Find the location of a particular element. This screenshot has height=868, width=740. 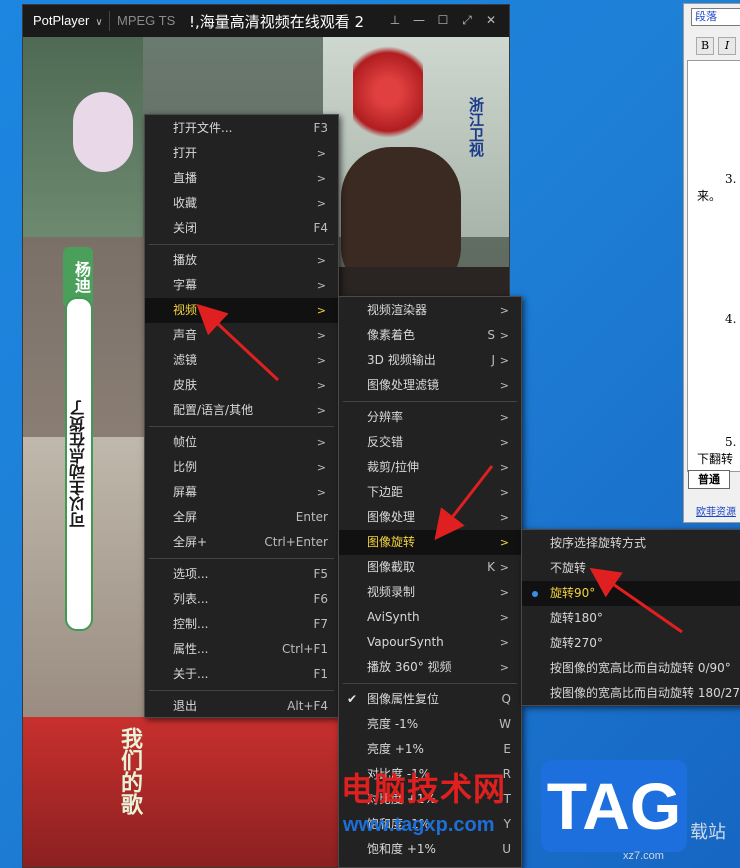

pin-icon: ⊥ is located at coordinates (395, 20).